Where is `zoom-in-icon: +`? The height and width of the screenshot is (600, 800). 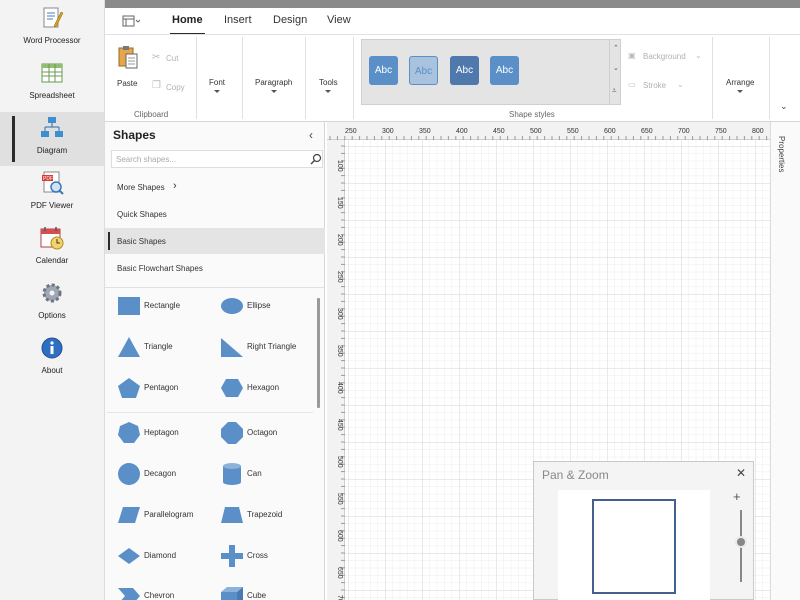
zoom-in-icon: + is located at coordinates (737, 496).